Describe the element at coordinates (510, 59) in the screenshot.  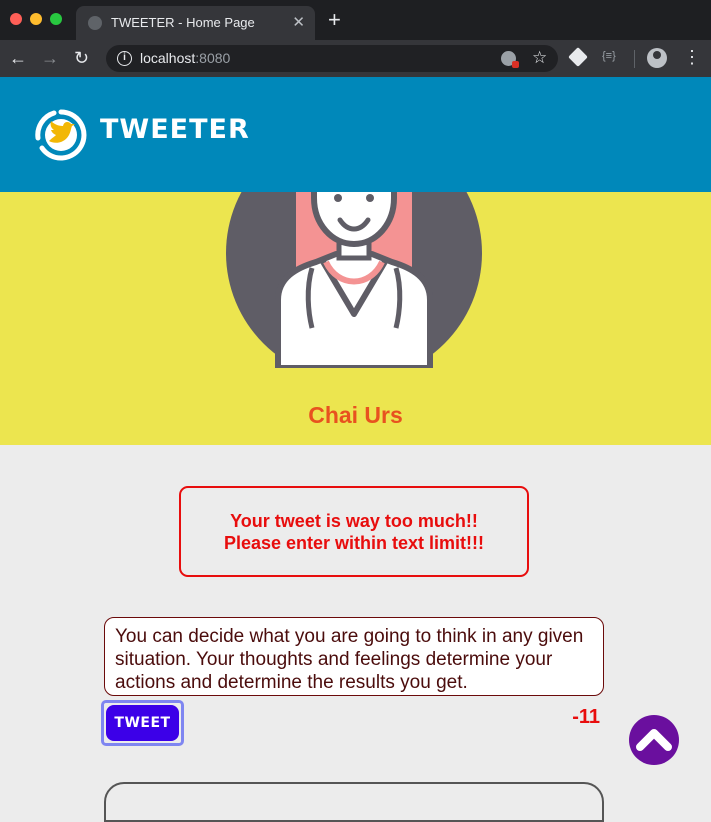
I see `blocked-content-icon` at that location.